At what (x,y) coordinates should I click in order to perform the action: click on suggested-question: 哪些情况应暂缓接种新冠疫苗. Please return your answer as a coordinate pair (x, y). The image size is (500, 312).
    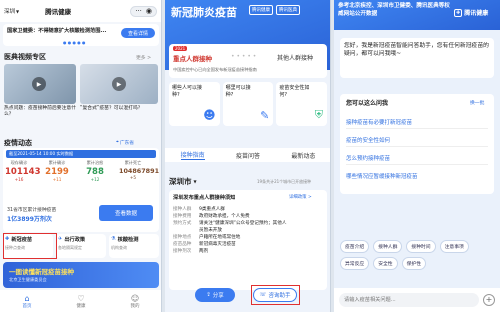
    Looking at the image, I should click on (382, 176).